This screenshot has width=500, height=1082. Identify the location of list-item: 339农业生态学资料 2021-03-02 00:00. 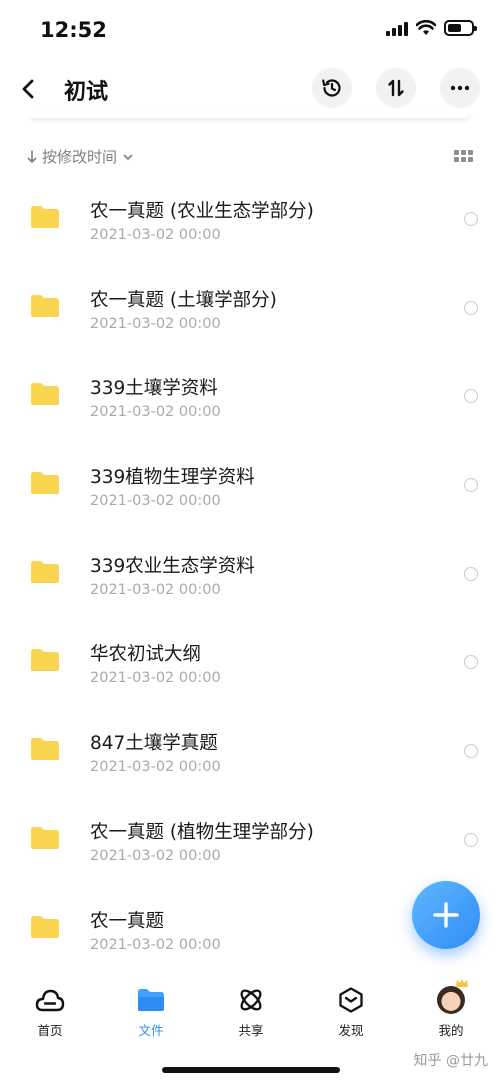
(250, 574).